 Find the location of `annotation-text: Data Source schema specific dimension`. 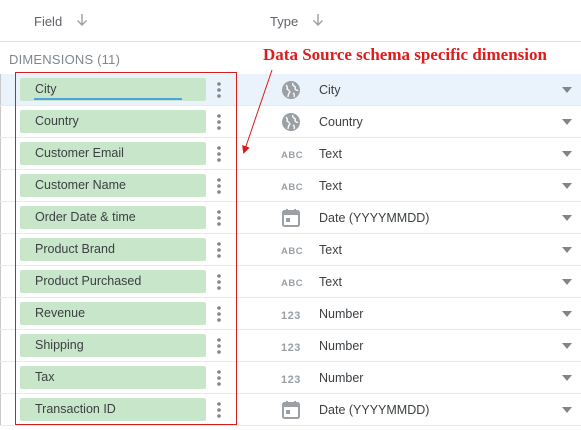

annotation-text: Data Source schema specific dimension is located at coordinates (405, 54).